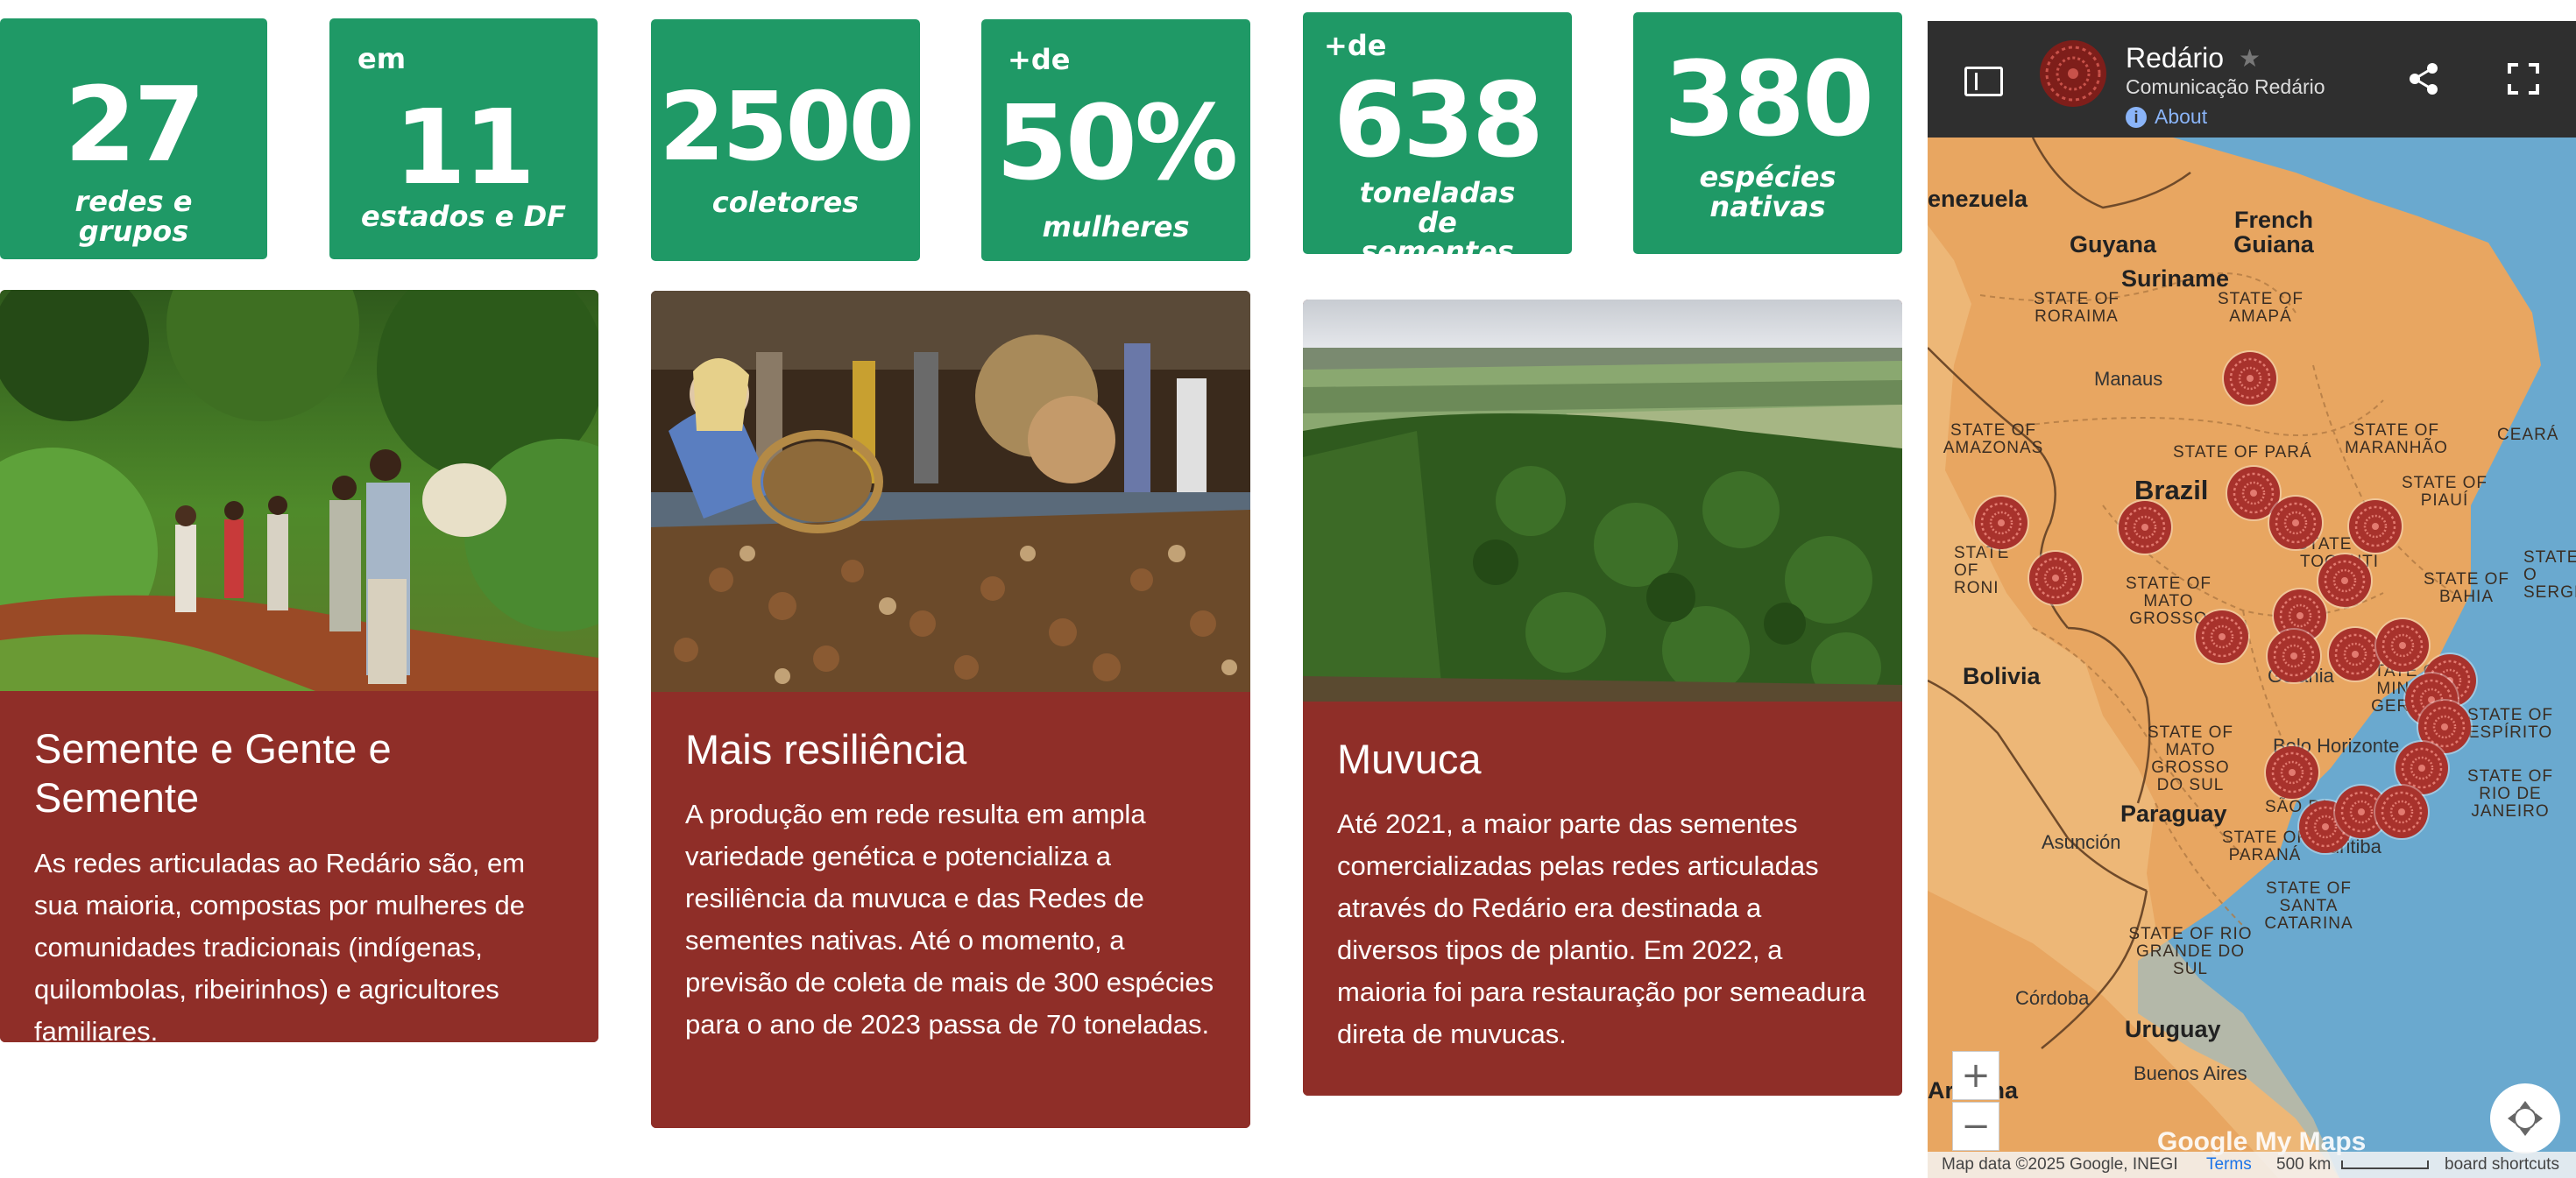 This screenshot has width=2576, height=1178. I want to click on label-rio: STATE OF RIO DE JANEIRO, so click(2510, 794).